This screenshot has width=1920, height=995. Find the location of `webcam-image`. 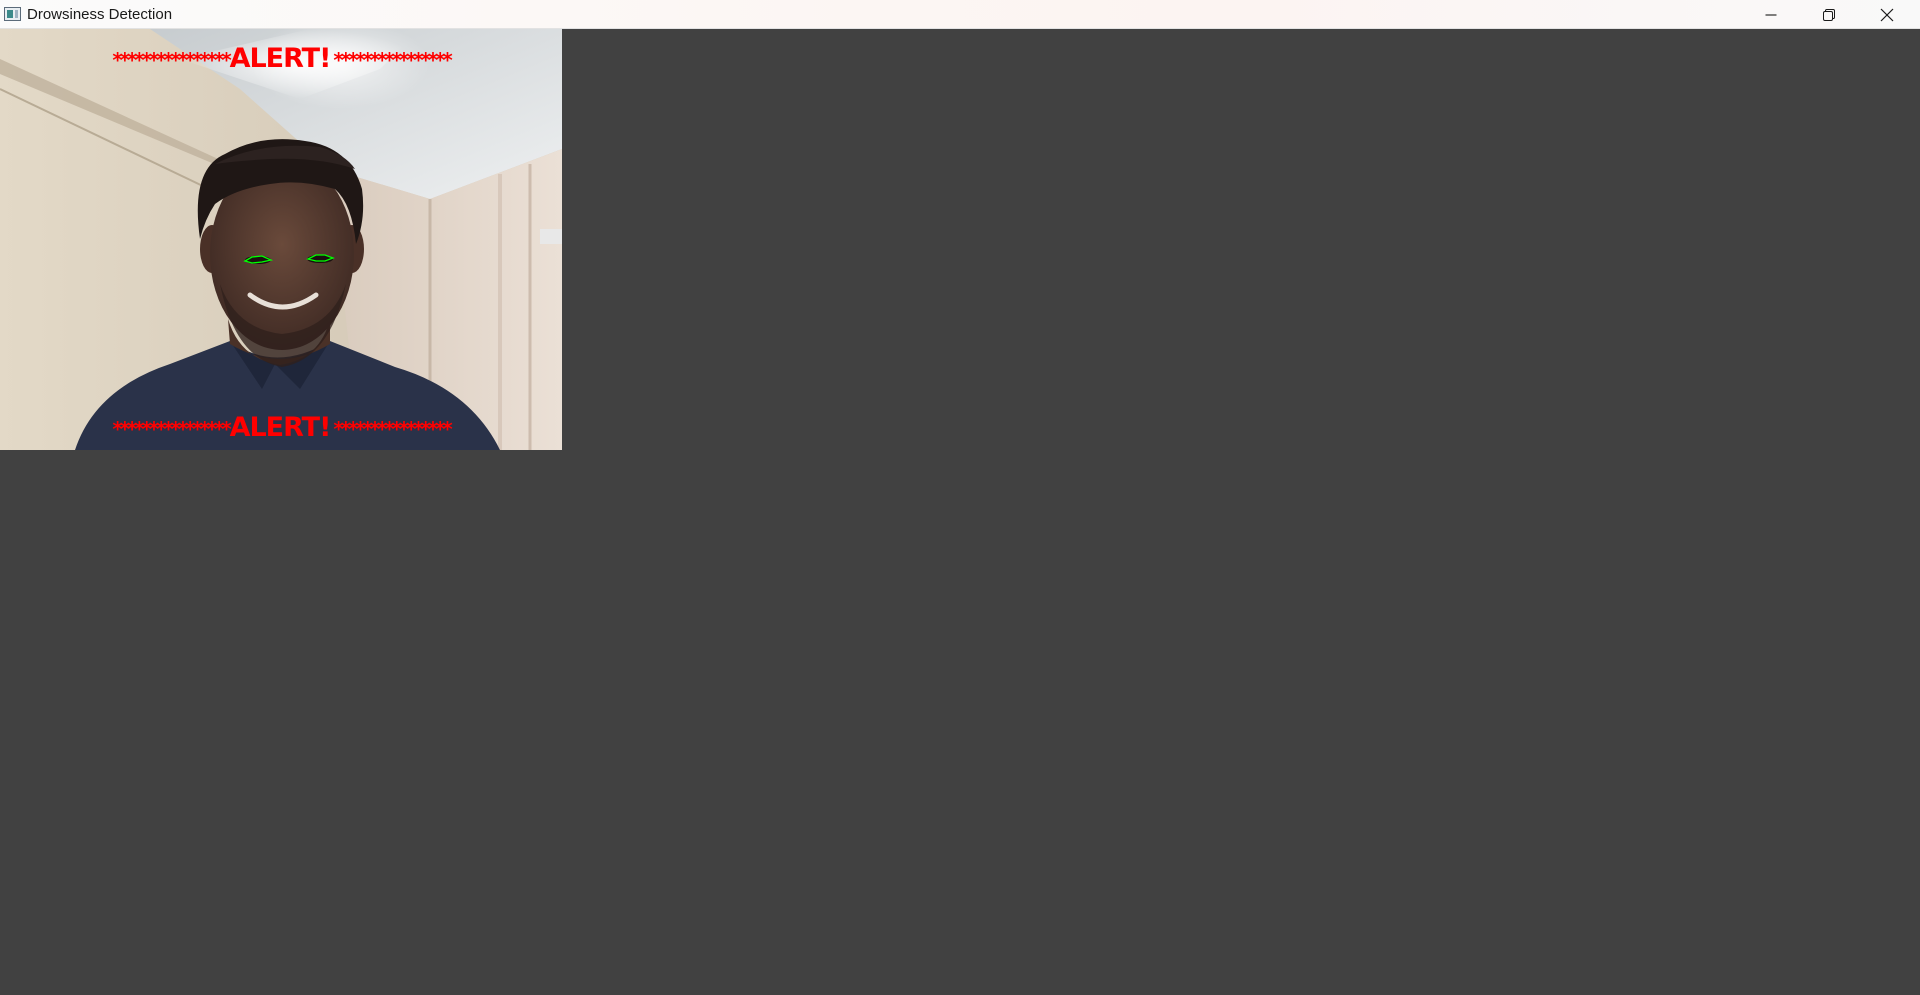

webcam-image is located at coordinates (281, 239).